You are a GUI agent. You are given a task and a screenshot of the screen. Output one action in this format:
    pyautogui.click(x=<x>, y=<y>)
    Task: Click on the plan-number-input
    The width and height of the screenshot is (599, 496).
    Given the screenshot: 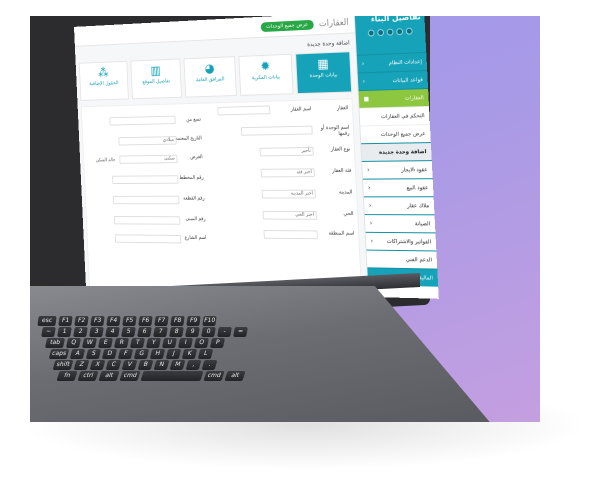 What is the action you would take?
    pyautogui.click(x=145, y=179)
    